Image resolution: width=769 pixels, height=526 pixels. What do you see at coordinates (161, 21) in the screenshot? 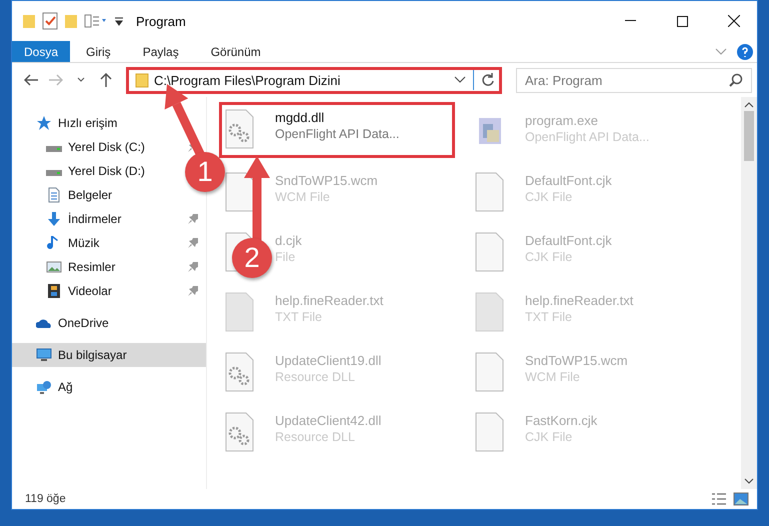
I see `window-title: Program` at bounding box center [161, 21].